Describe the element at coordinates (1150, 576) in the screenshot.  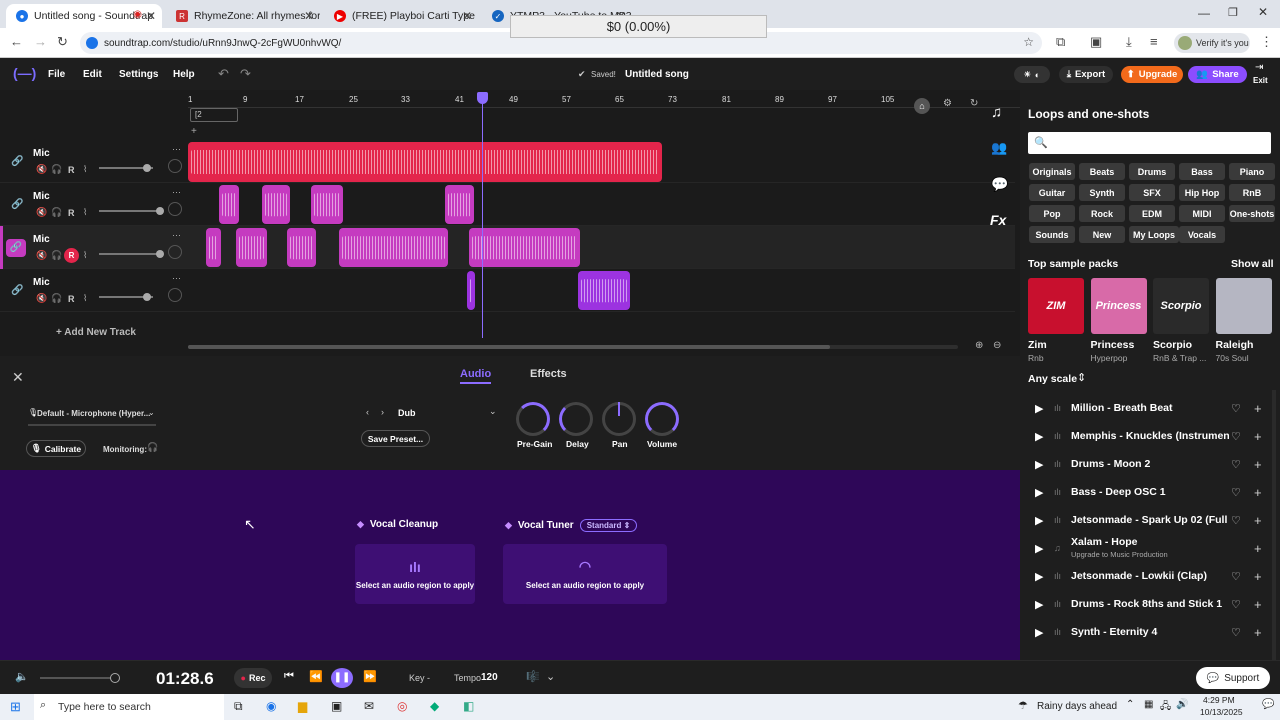
I see `loop-item: ▶ ılı Jetsonmade - Lowkii (Clap) ♡ +` at that location.